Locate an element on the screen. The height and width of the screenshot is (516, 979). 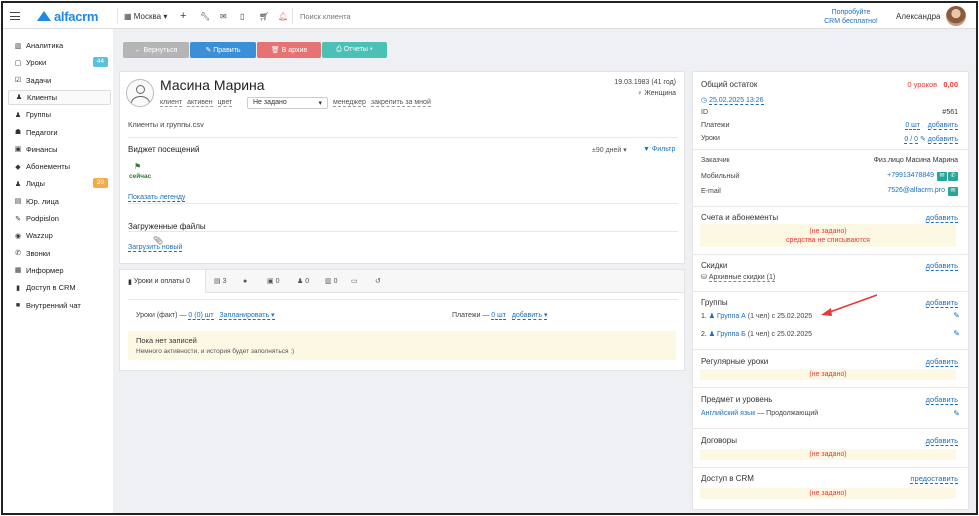
manager-link: менеджер is located at coordinates (349, 103).